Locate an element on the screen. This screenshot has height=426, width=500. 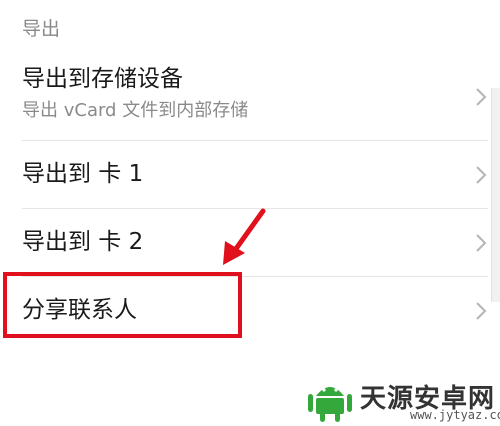
item-subtitle: 导出 vCard 文件到内部存储 is located at coordinates (135, 110).